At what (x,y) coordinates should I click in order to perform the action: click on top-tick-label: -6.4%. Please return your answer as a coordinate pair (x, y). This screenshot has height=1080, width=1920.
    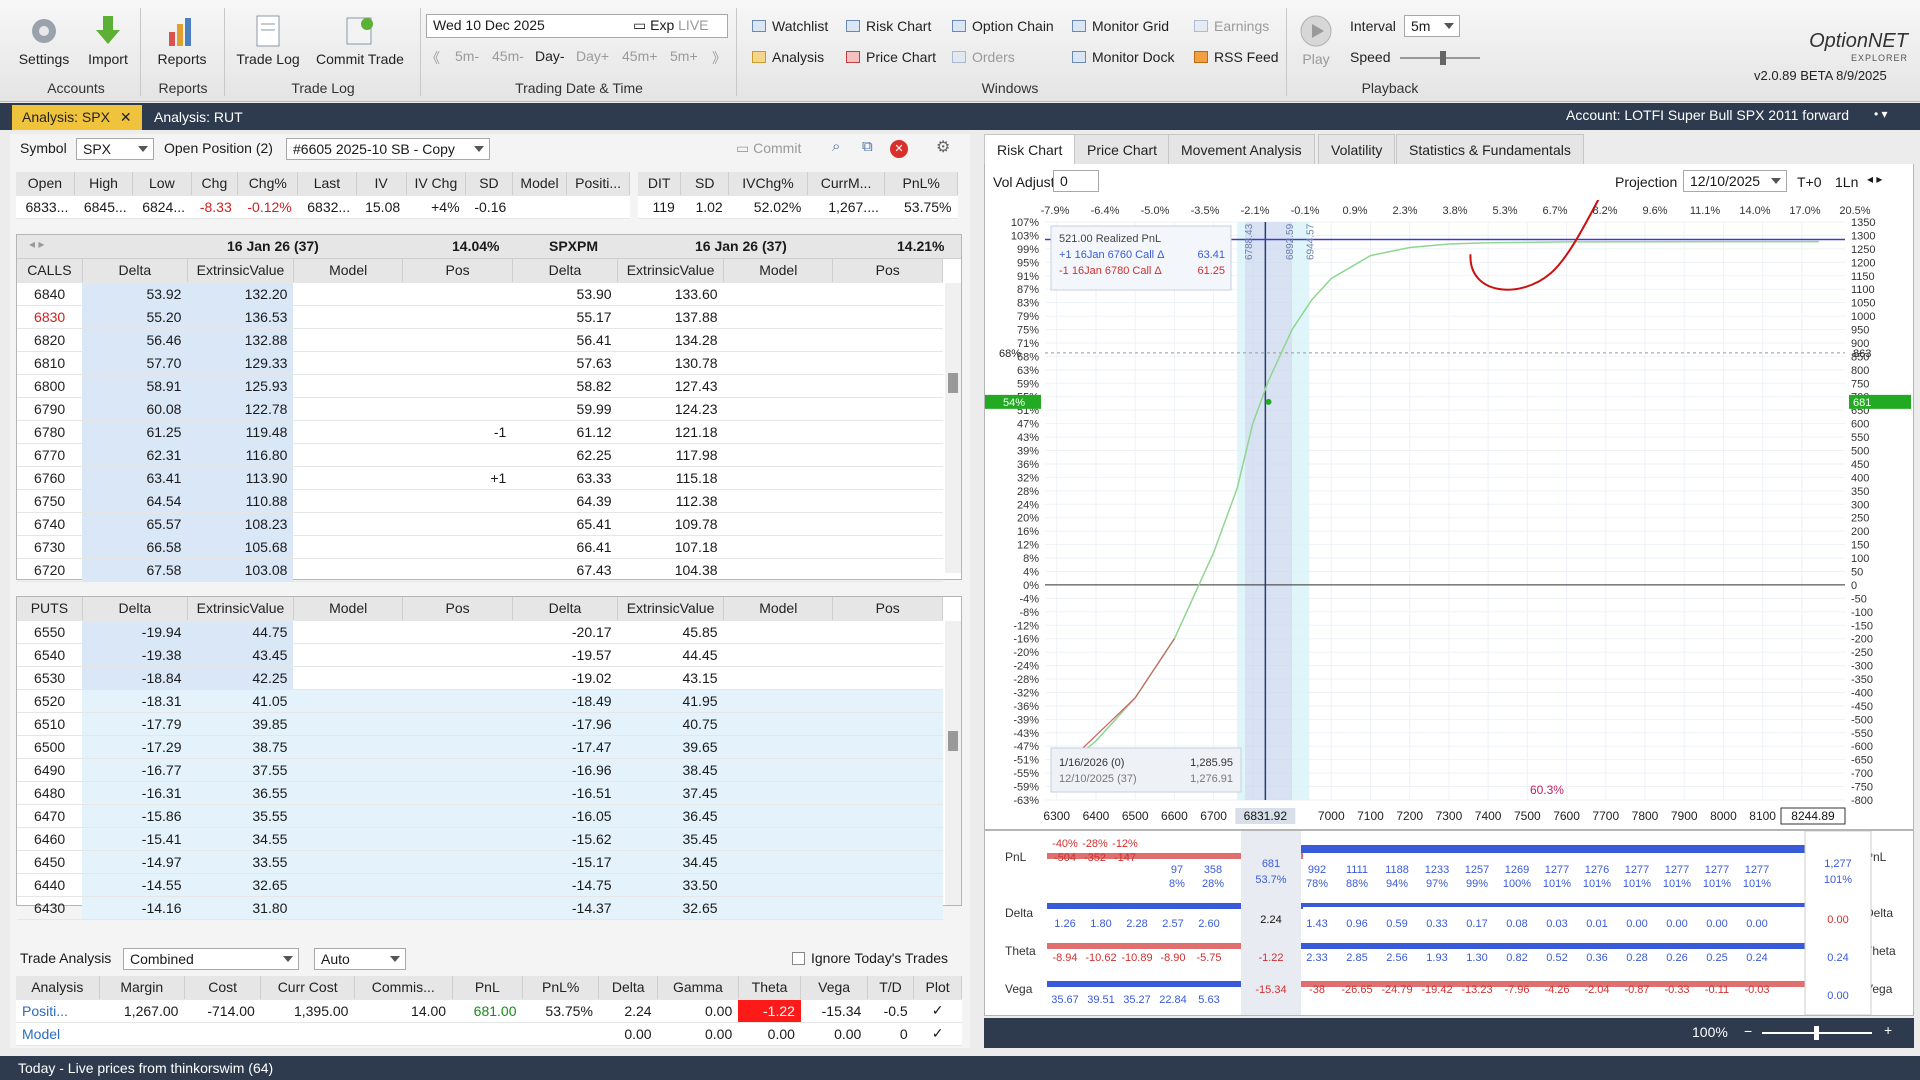
    Looking at the image, I should click on (1105, 211).